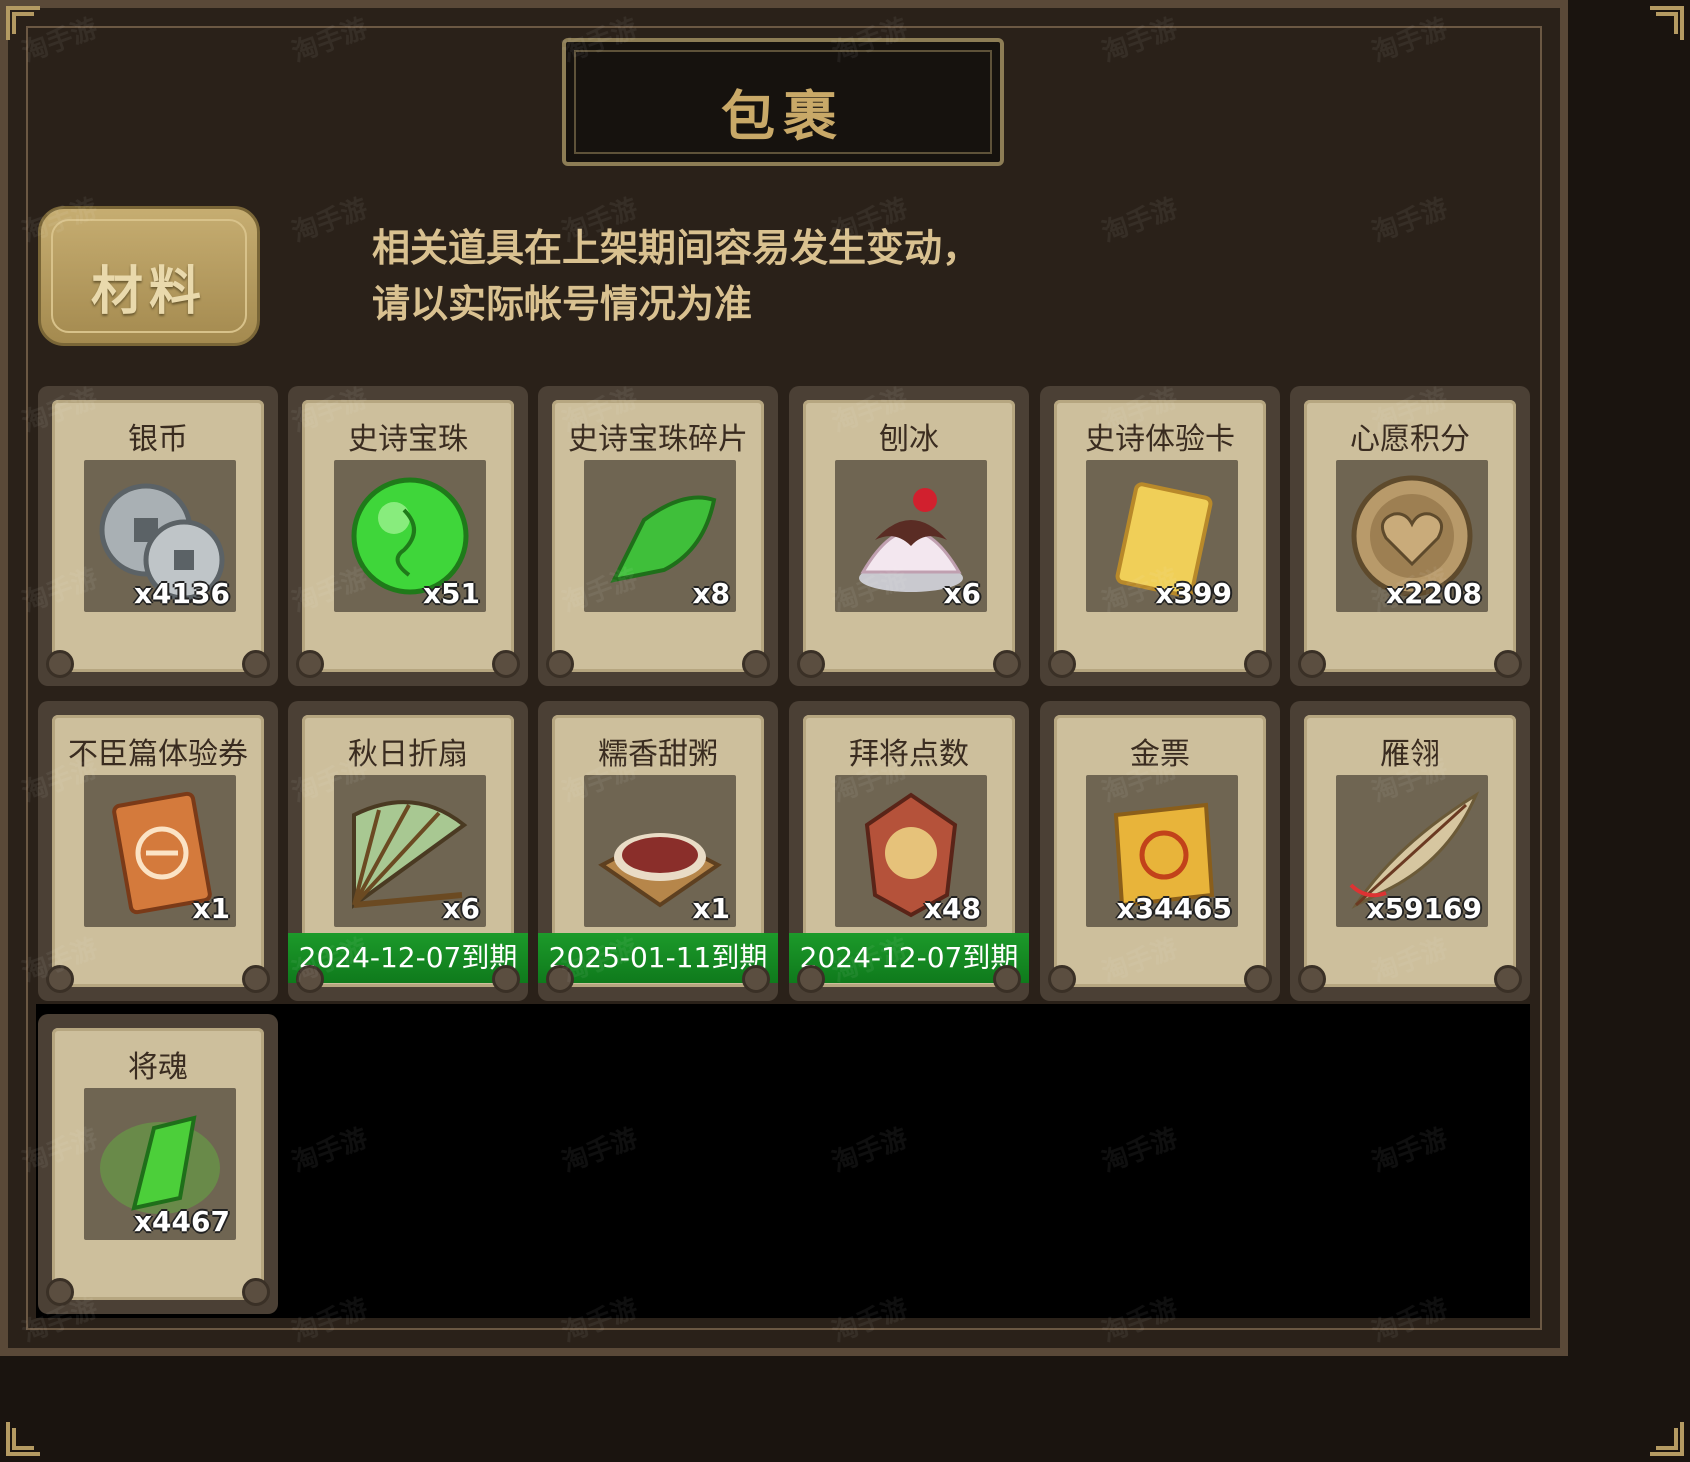 The image size is (1690, 1462). I want to click on item-name: 刨冰, so click(909, 439).